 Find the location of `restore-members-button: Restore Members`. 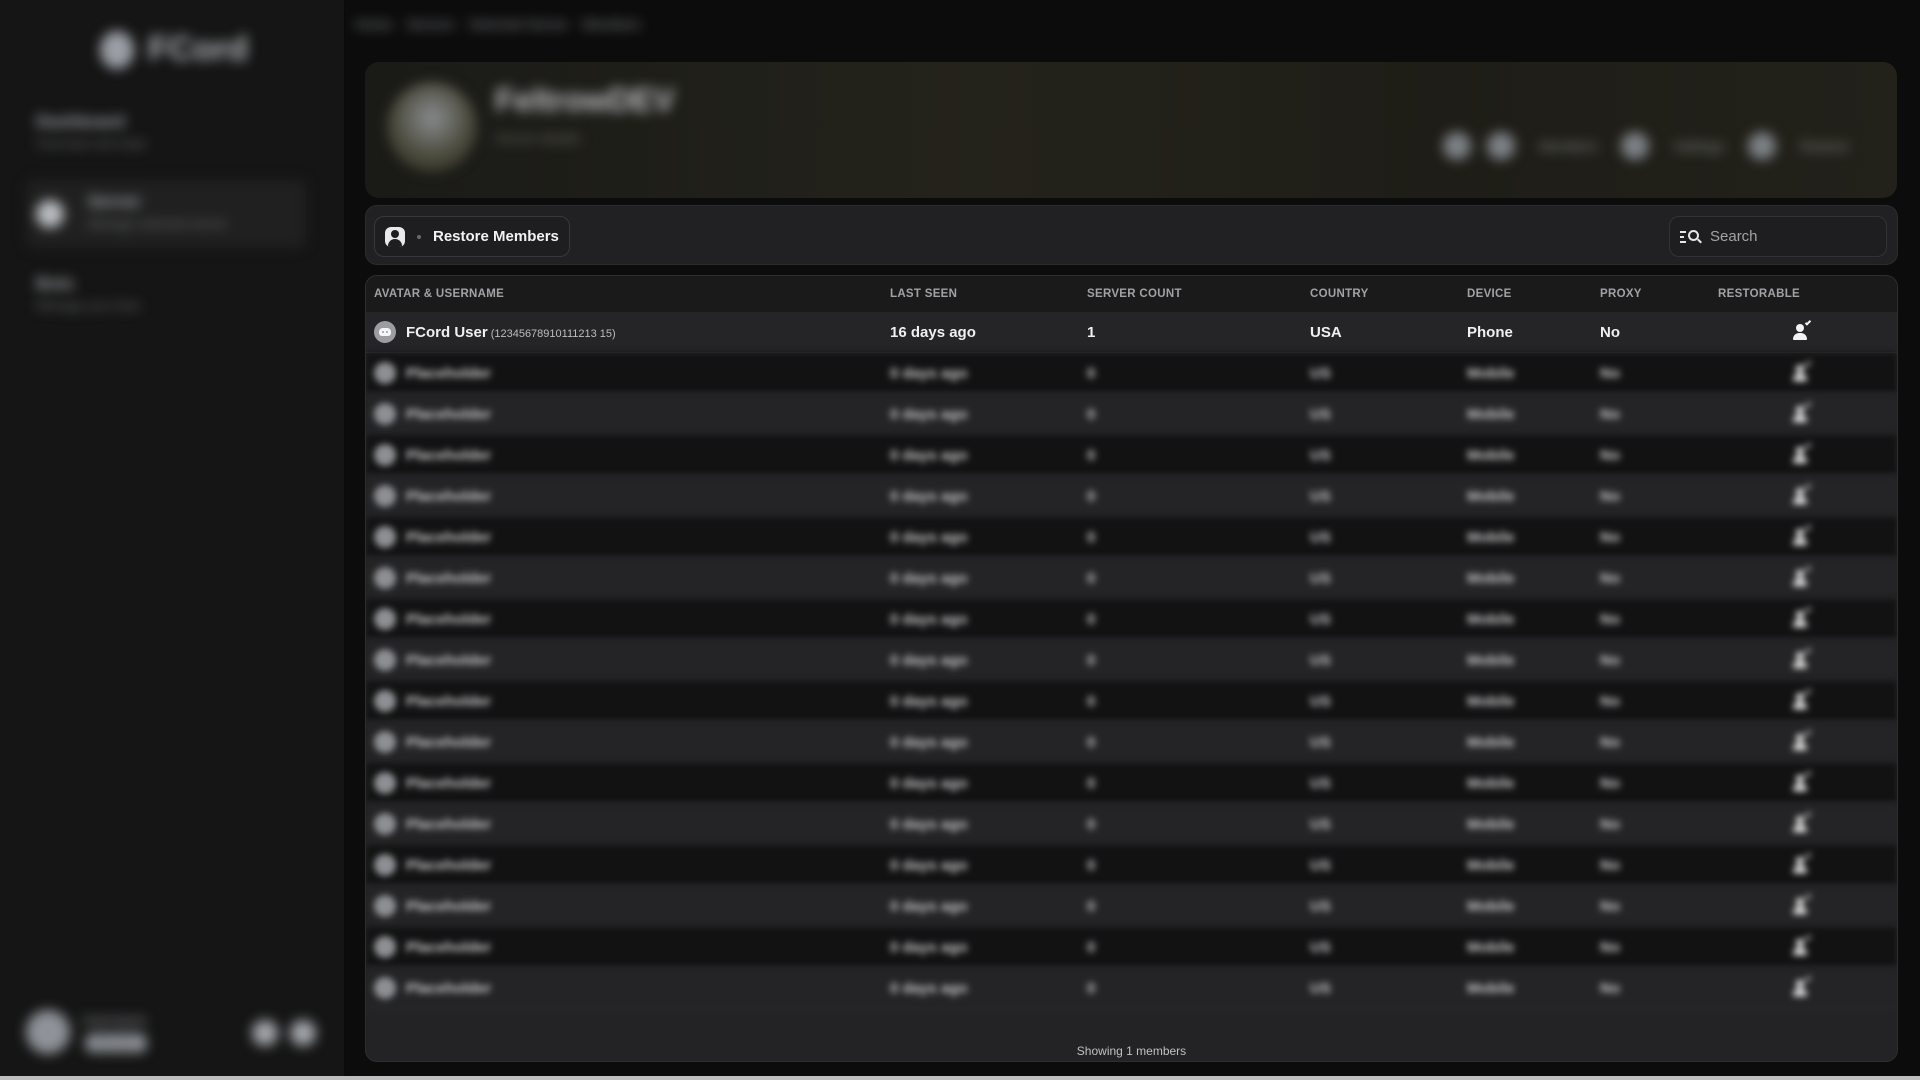

restore-members-button: Restore Members is located at coordinates (472, 236).